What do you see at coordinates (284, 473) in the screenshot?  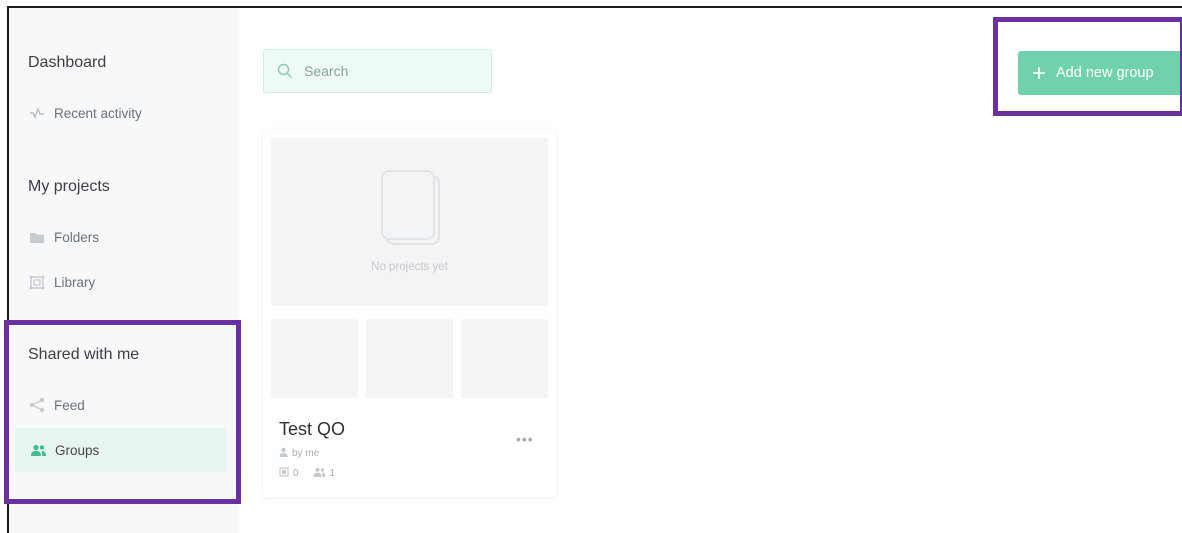 I see `projects-icon` at bounding box center [284, 473].